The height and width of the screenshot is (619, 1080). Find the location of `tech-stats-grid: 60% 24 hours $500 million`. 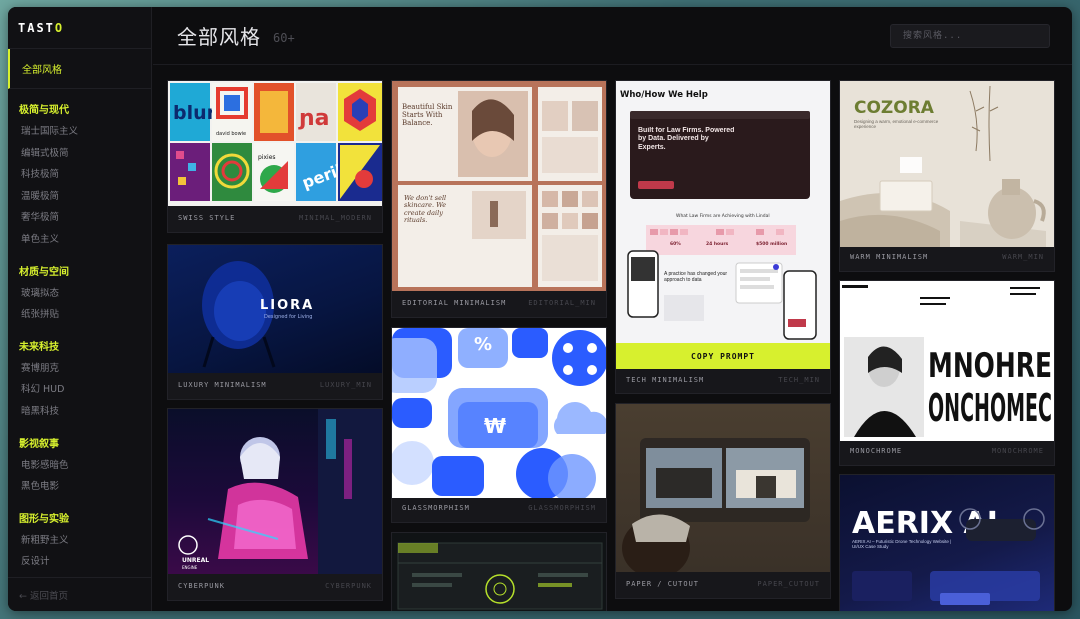

tech-stats-grid: 60% 24 hours $500 million is located at coordinates (721, 240).